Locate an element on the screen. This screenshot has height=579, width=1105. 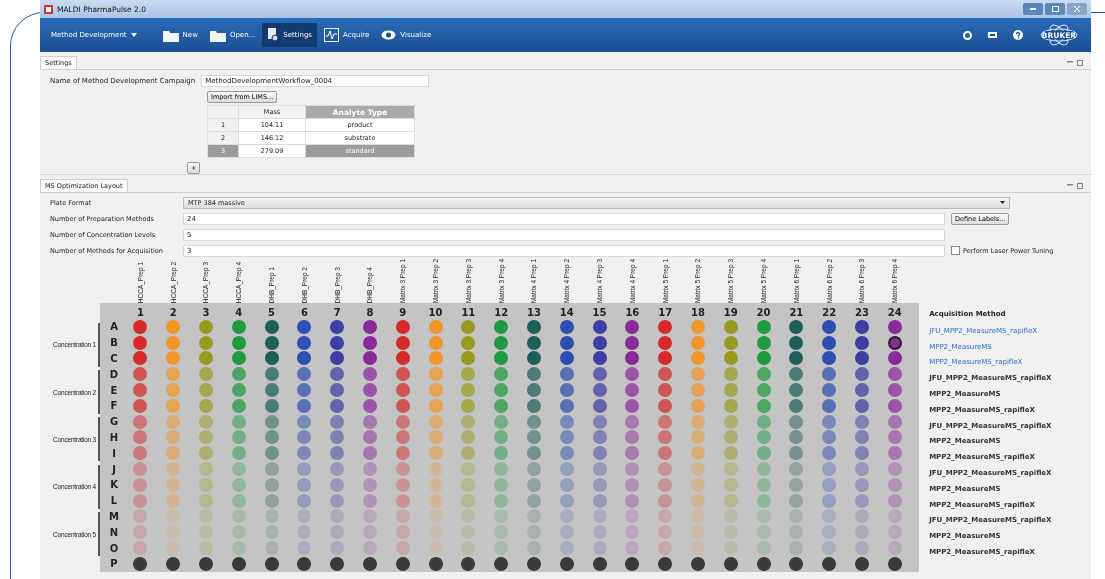
column-number: 16 is located at coordinates (632, 312).